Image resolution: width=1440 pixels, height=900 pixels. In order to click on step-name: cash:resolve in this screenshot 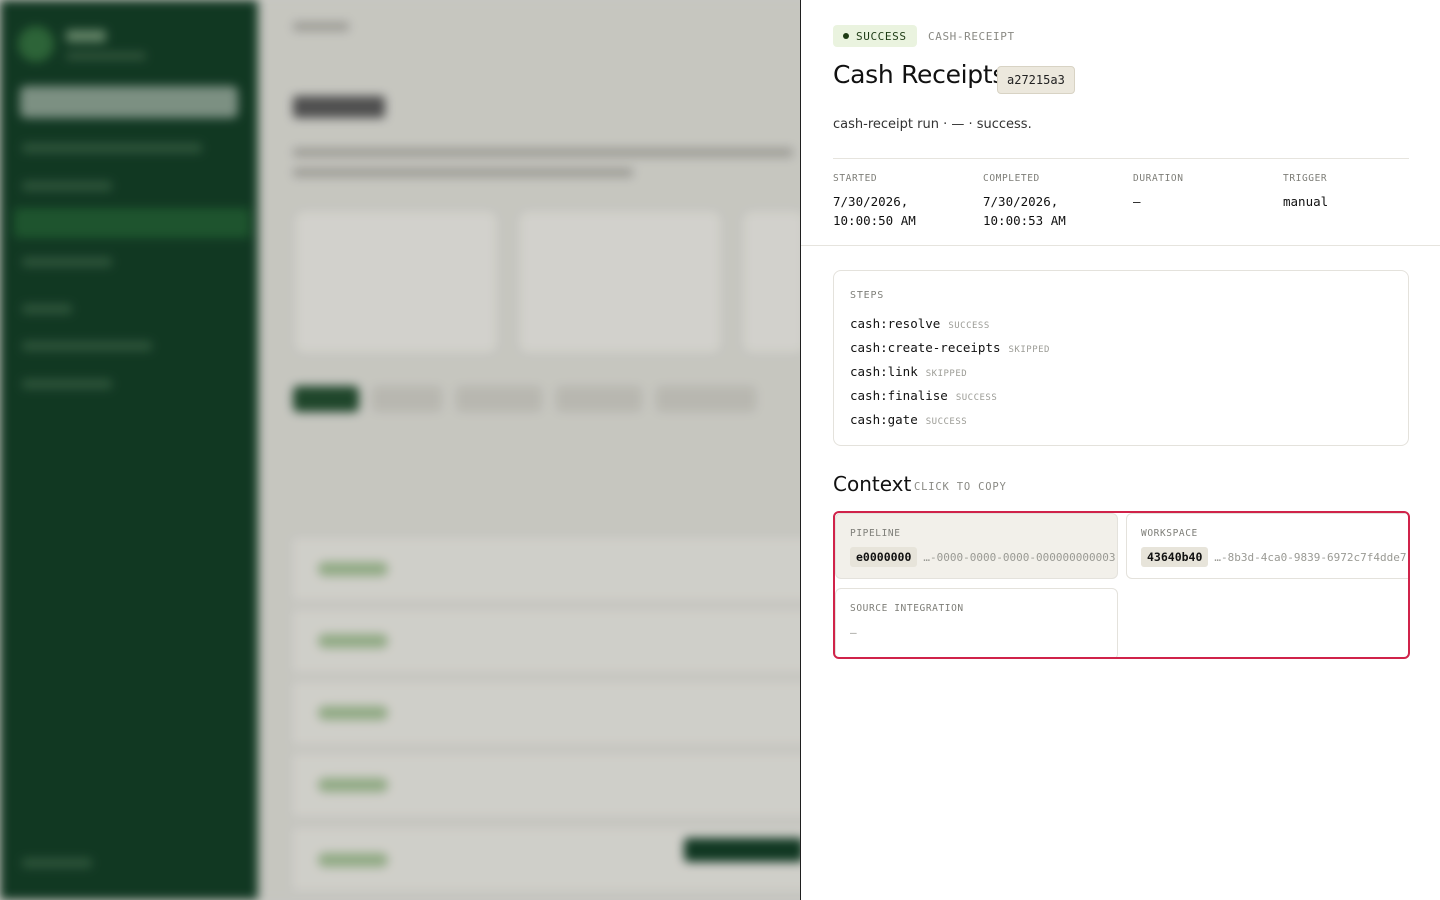, I will do `click(895, 323)`.